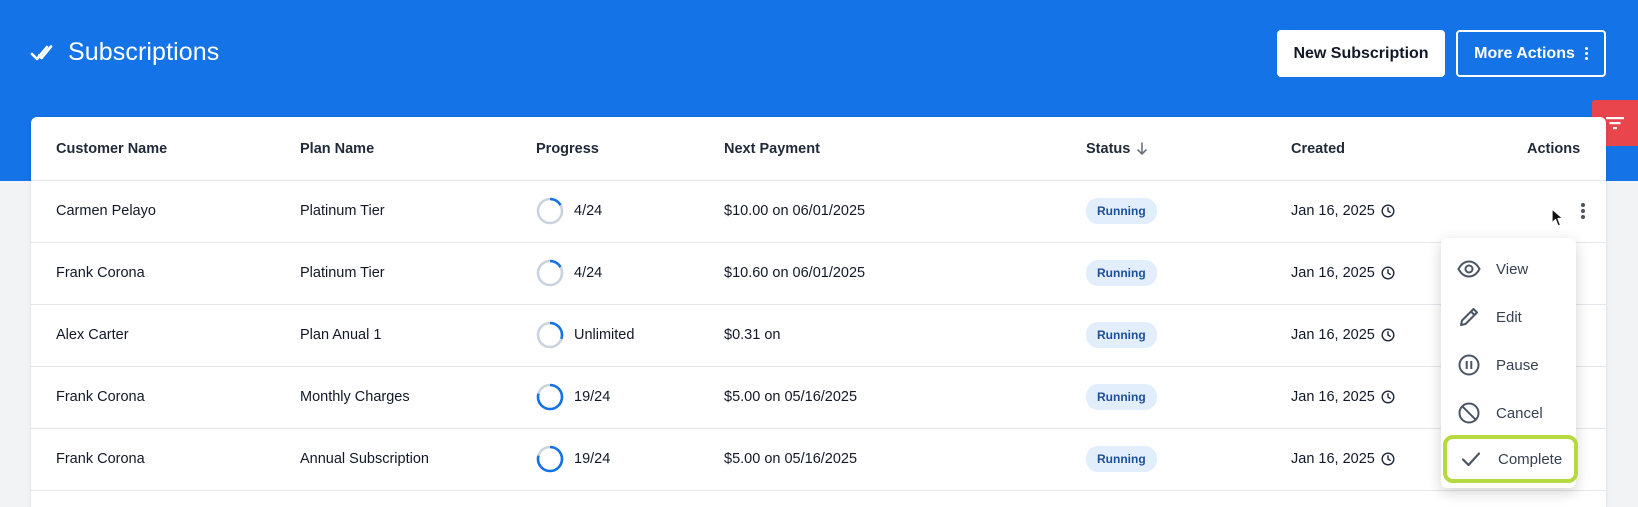  I want to click on menu-item-view: View, so click(1508, 269).